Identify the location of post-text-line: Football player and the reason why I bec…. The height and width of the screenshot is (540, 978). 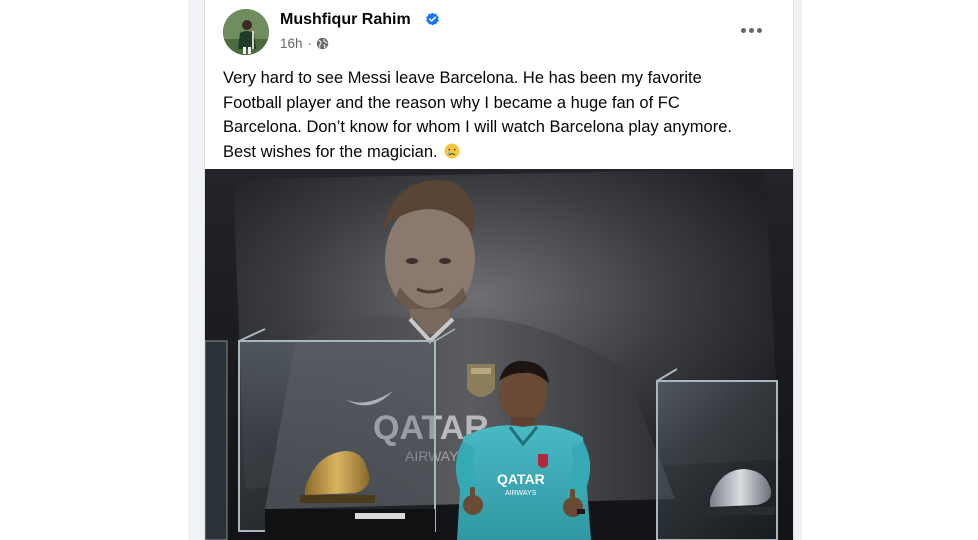
(451, 102).